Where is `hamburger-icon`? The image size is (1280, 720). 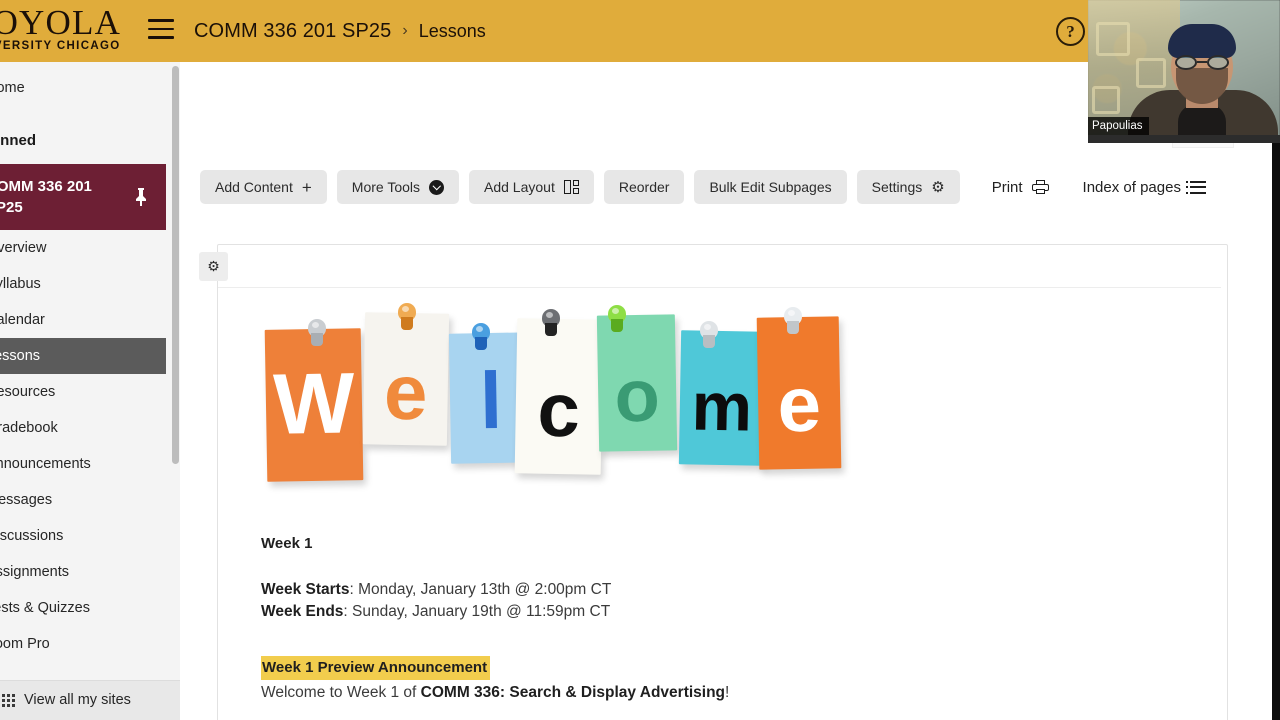
hamburger-icon is located at coordinates (161, 30).